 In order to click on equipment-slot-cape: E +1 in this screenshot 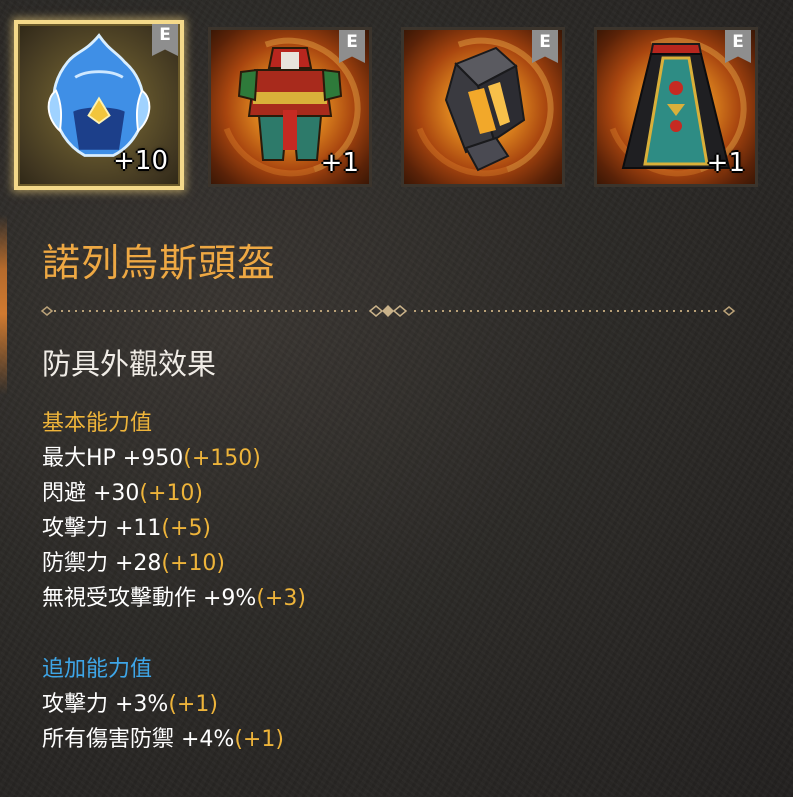, I will do `click(676, 107)`.